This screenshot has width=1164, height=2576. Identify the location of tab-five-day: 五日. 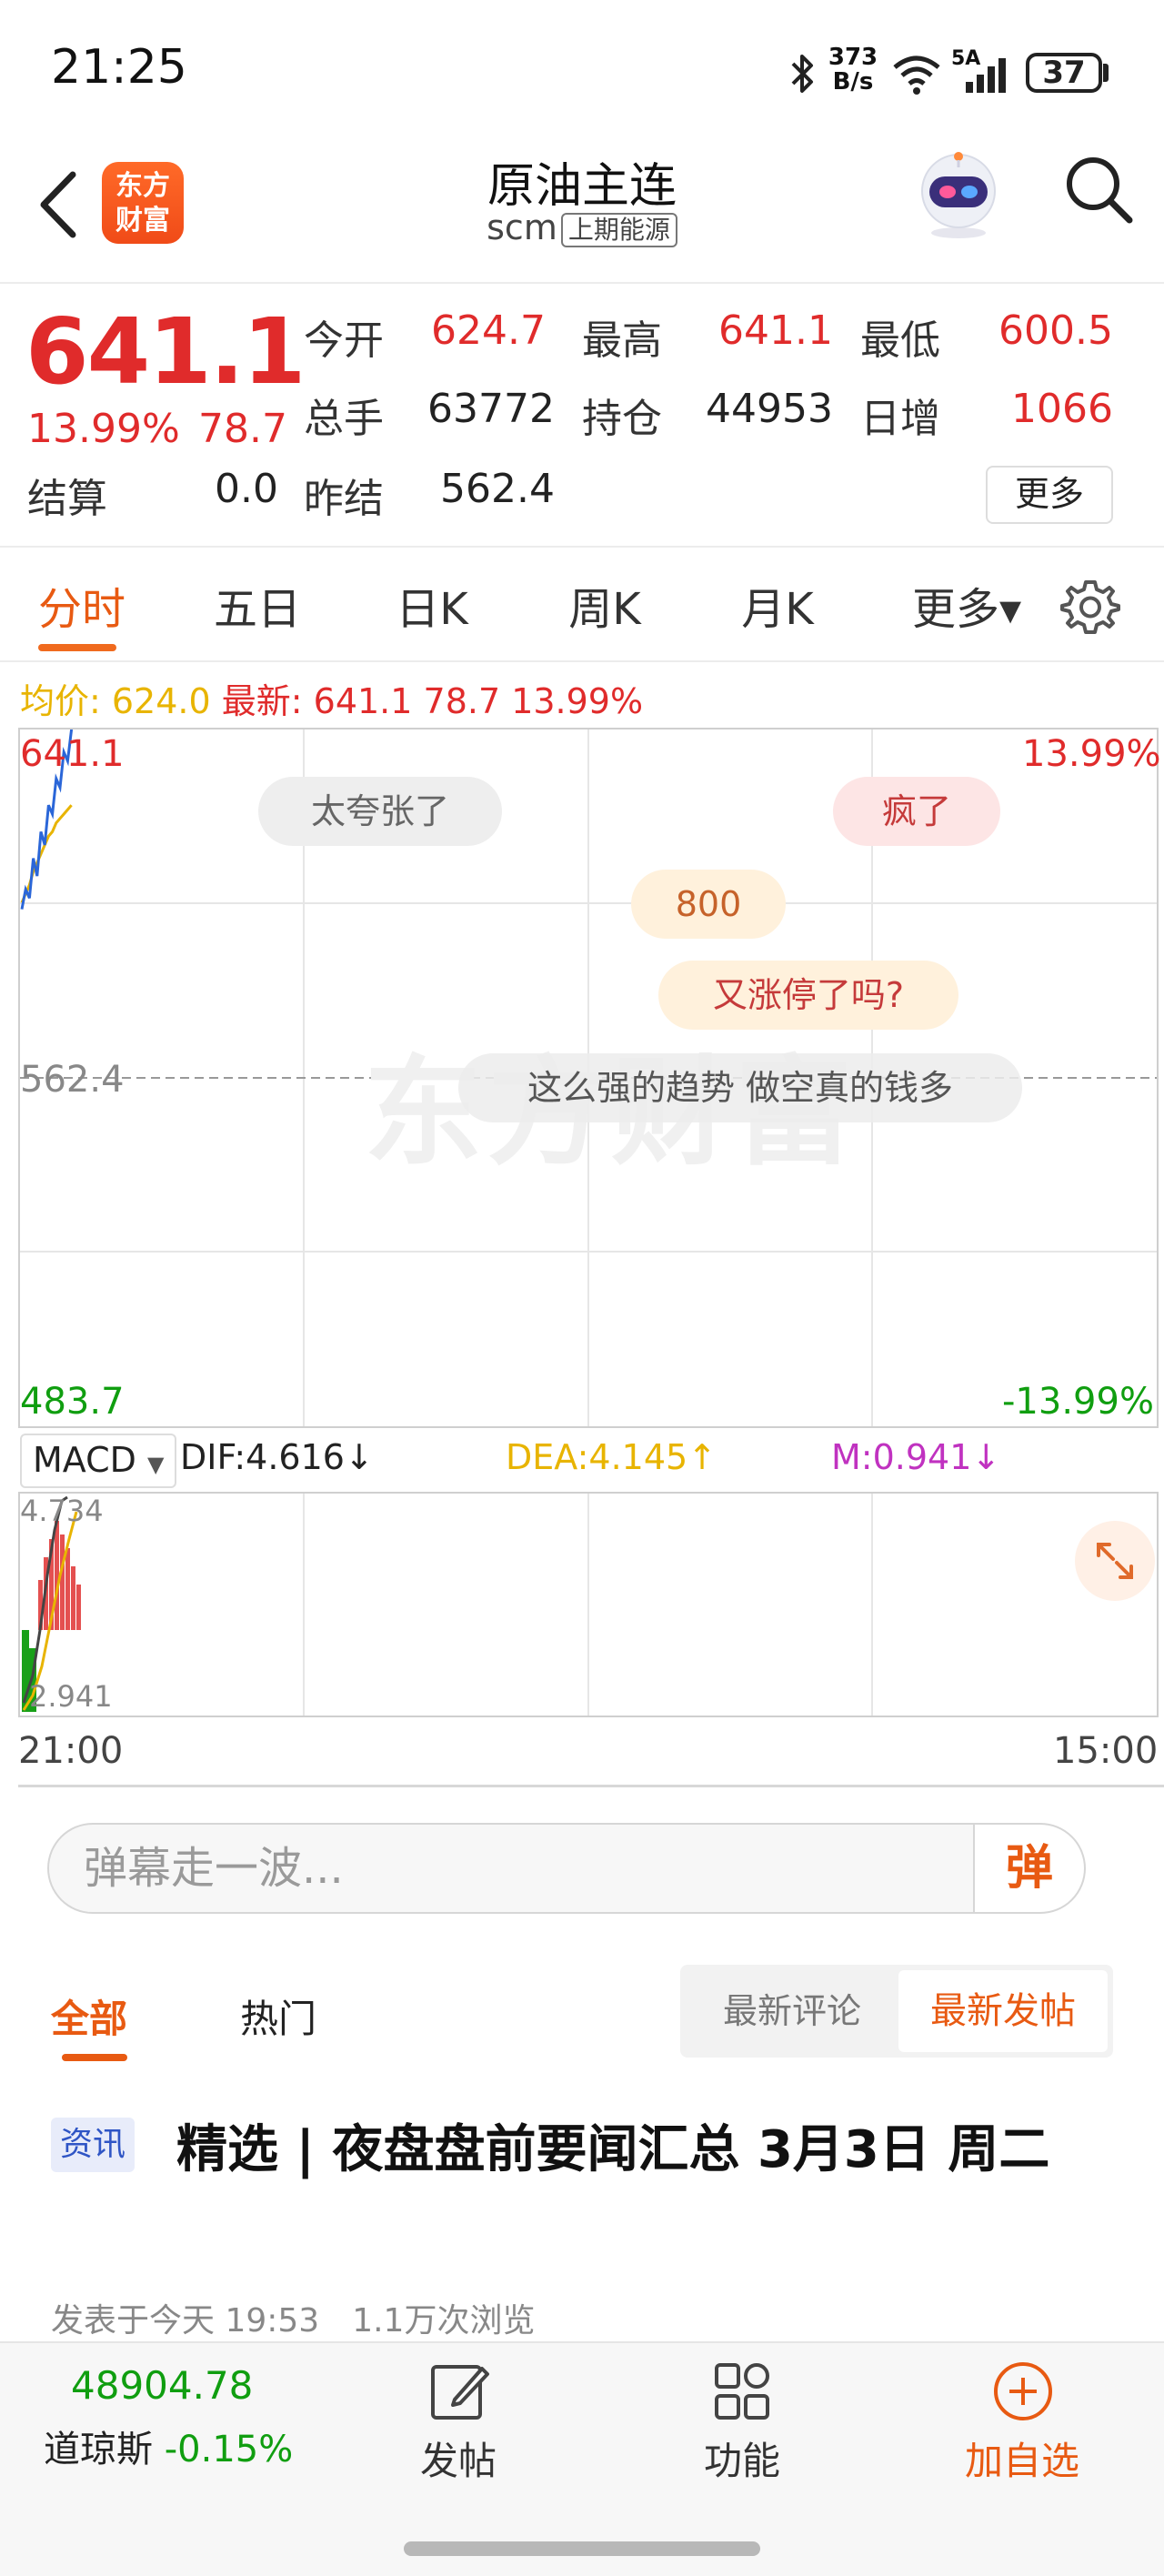
(257, 605).